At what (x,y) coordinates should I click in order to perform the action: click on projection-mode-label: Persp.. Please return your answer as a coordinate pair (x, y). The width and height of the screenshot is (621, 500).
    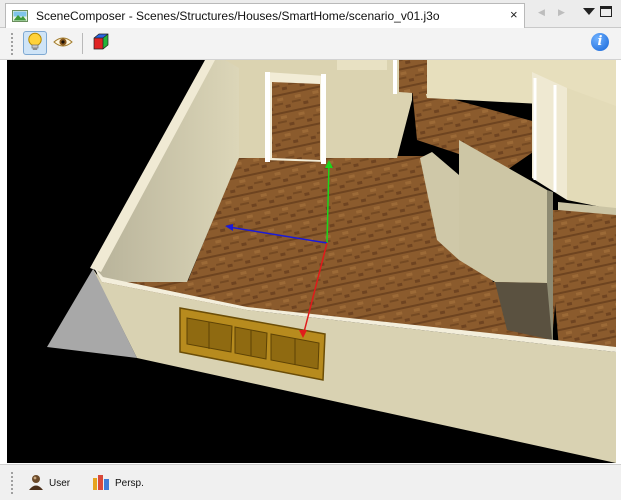
    Looking at the image, I should click on (129, 483).